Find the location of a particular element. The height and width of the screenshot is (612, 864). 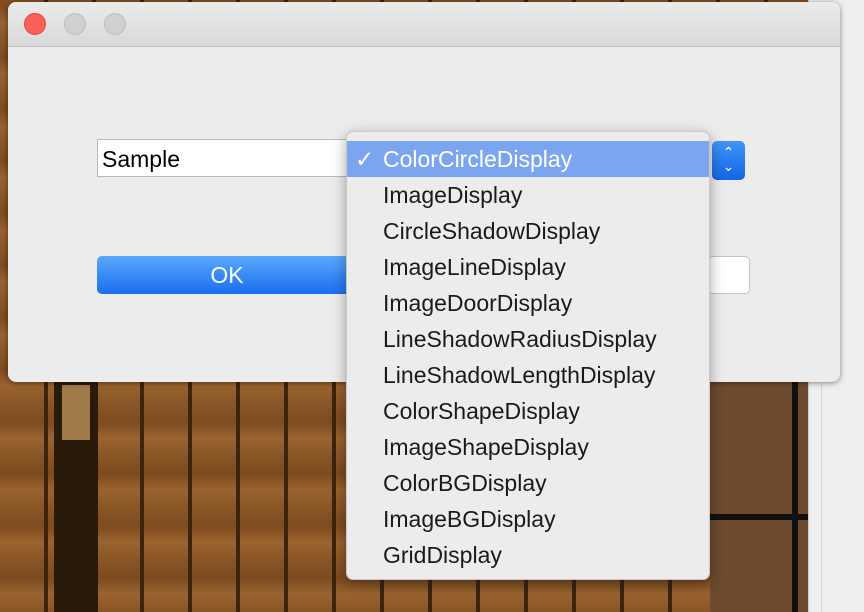

background-beam-vertical is located at coordinates (795, 497).